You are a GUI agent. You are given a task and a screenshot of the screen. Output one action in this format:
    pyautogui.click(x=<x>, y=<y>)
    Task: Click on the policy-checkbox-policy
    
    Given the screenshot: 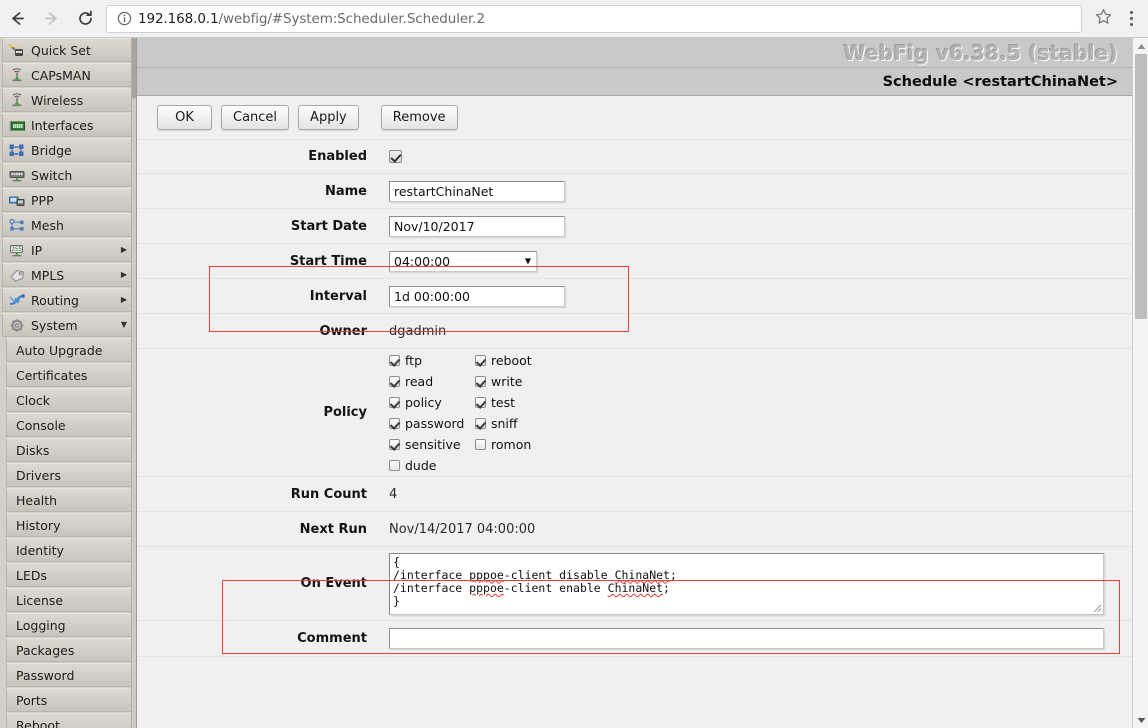 What is the action you would take?
    pyautogui.click(x=394, y=402)
    